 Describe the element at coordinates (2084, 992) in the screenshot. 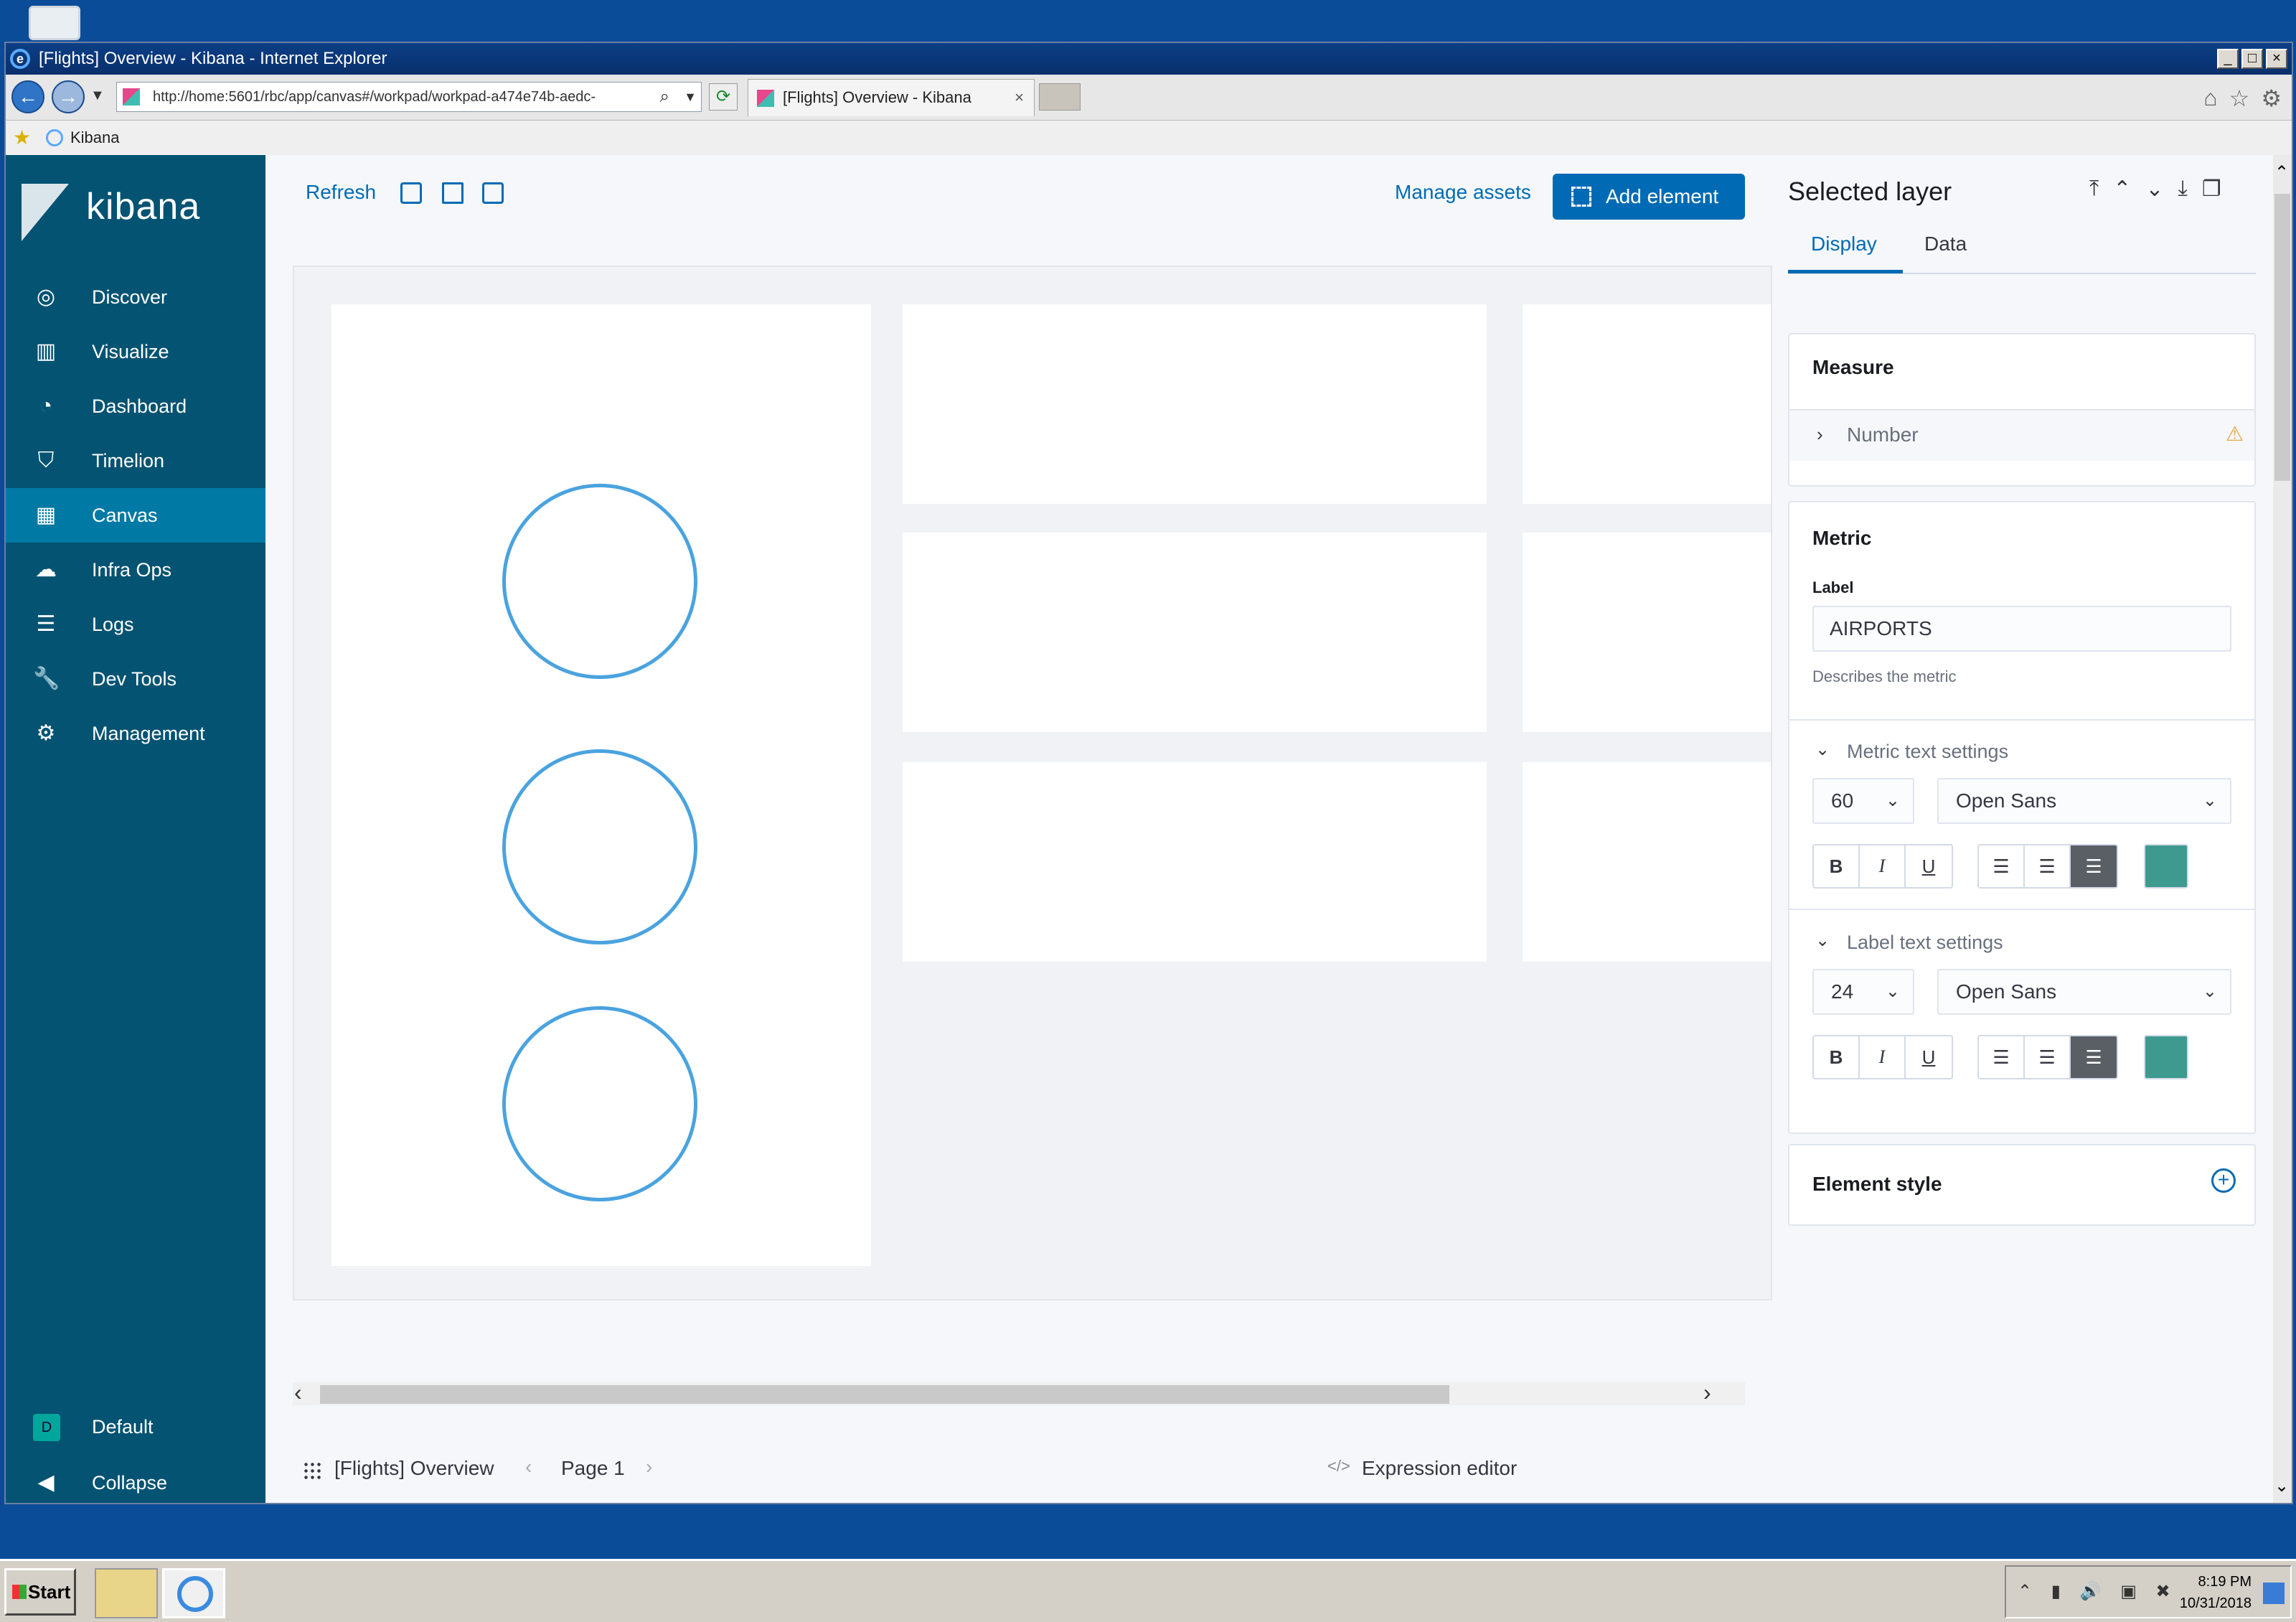

I see `label-font-family-select: Open Sans ⌄` at that location.